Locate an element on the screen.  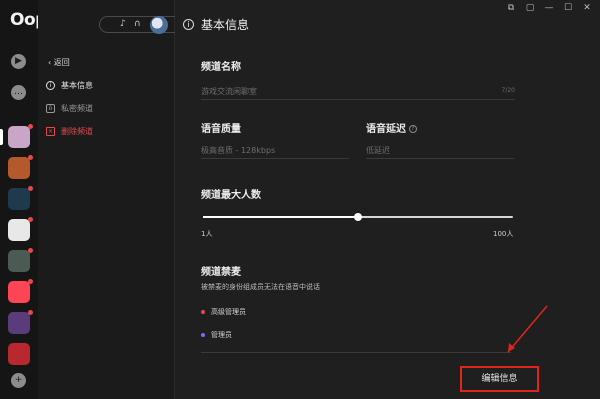
info-icon: i is located at coordinates (50, 85).